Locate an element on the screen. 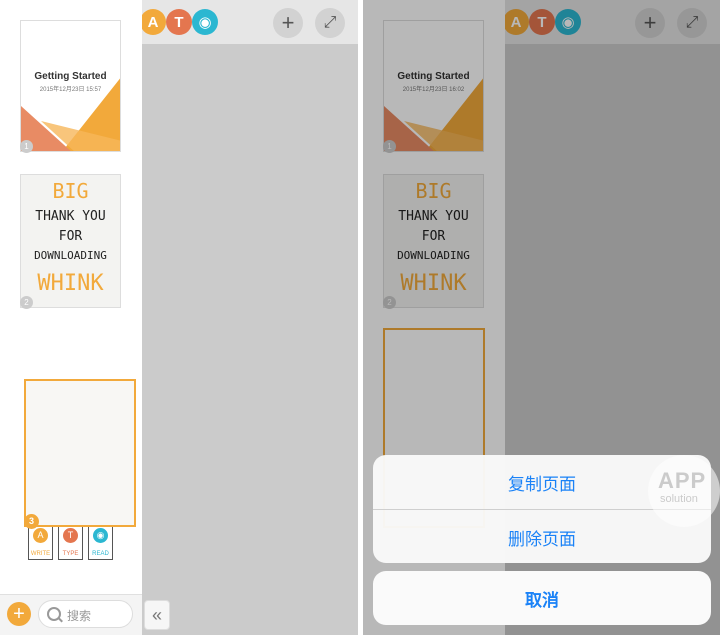 This screenshot has width=720, height=635. add-note-button: + is located at coordinates (19, 614).